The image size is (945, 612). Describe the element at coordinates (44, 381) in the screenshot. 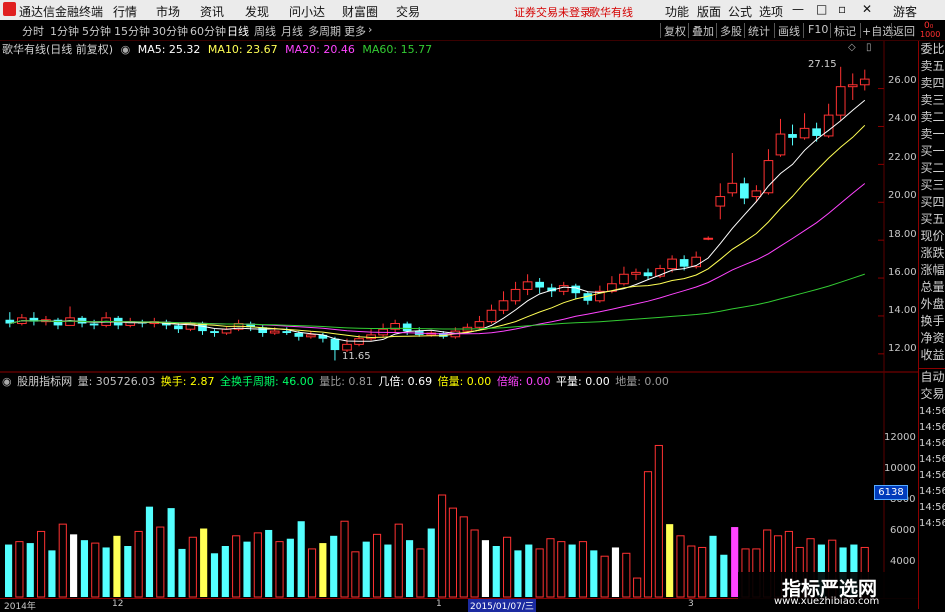

I see `indicator-title: 股朋指标网` at that location.